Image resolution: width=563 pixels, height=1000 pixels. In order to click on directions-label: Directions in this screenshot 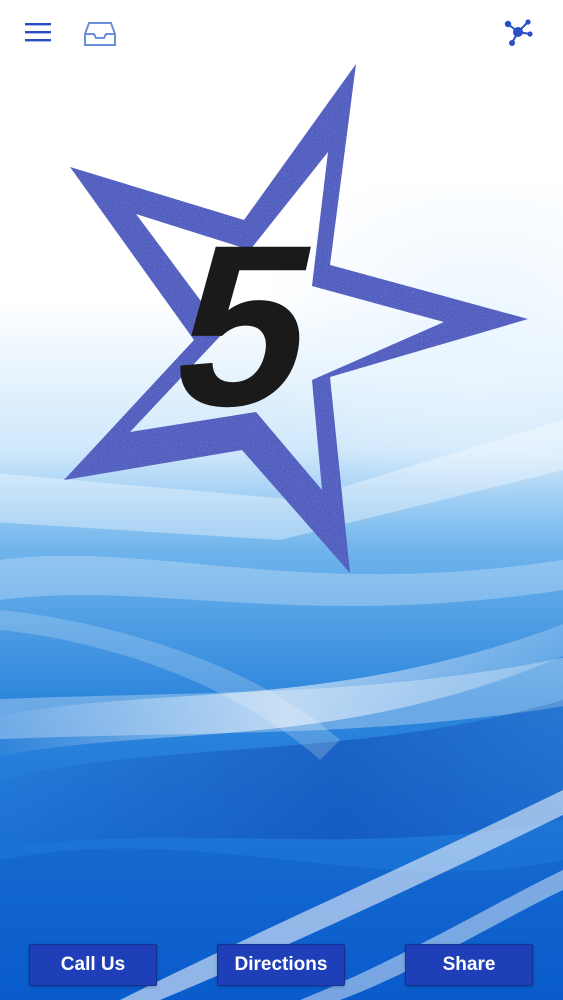, I will do `click(281, 964)`.